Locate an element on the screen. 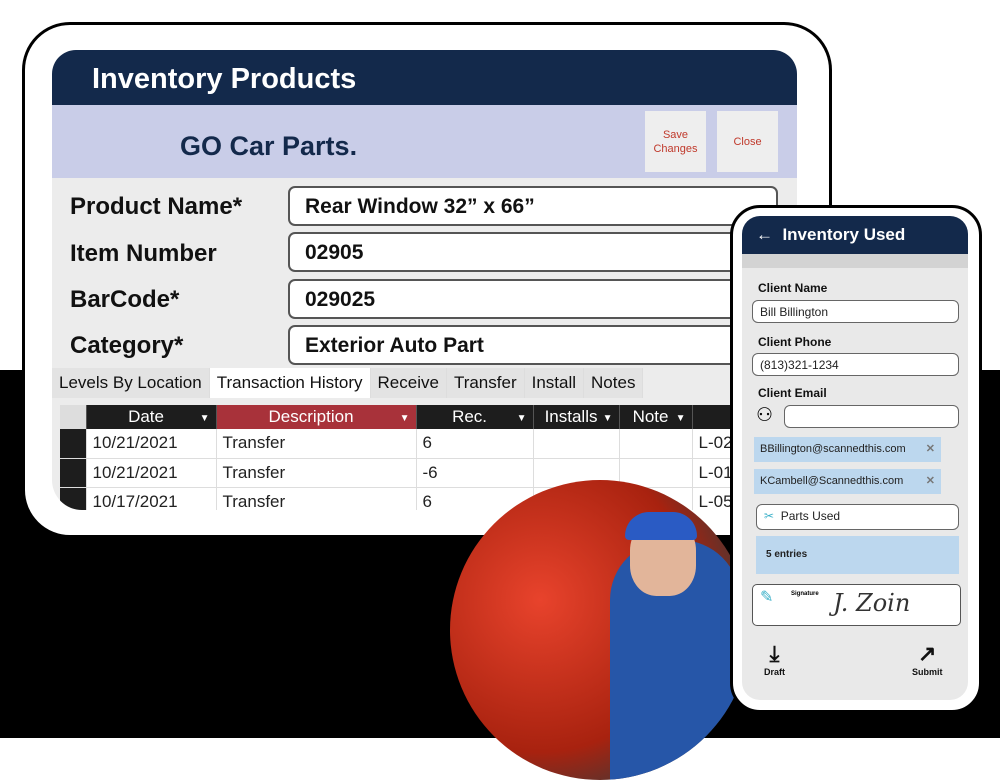  column-label: Rec. is located at coordinates (470, 416).